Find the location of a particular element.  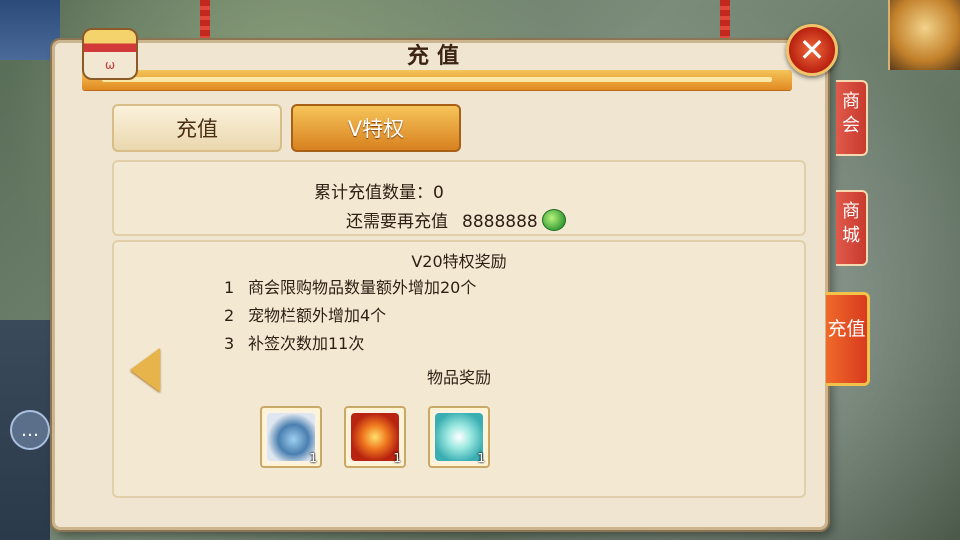

total-recharge-label: 累计充值数量： is located at coordinates (373, 193).